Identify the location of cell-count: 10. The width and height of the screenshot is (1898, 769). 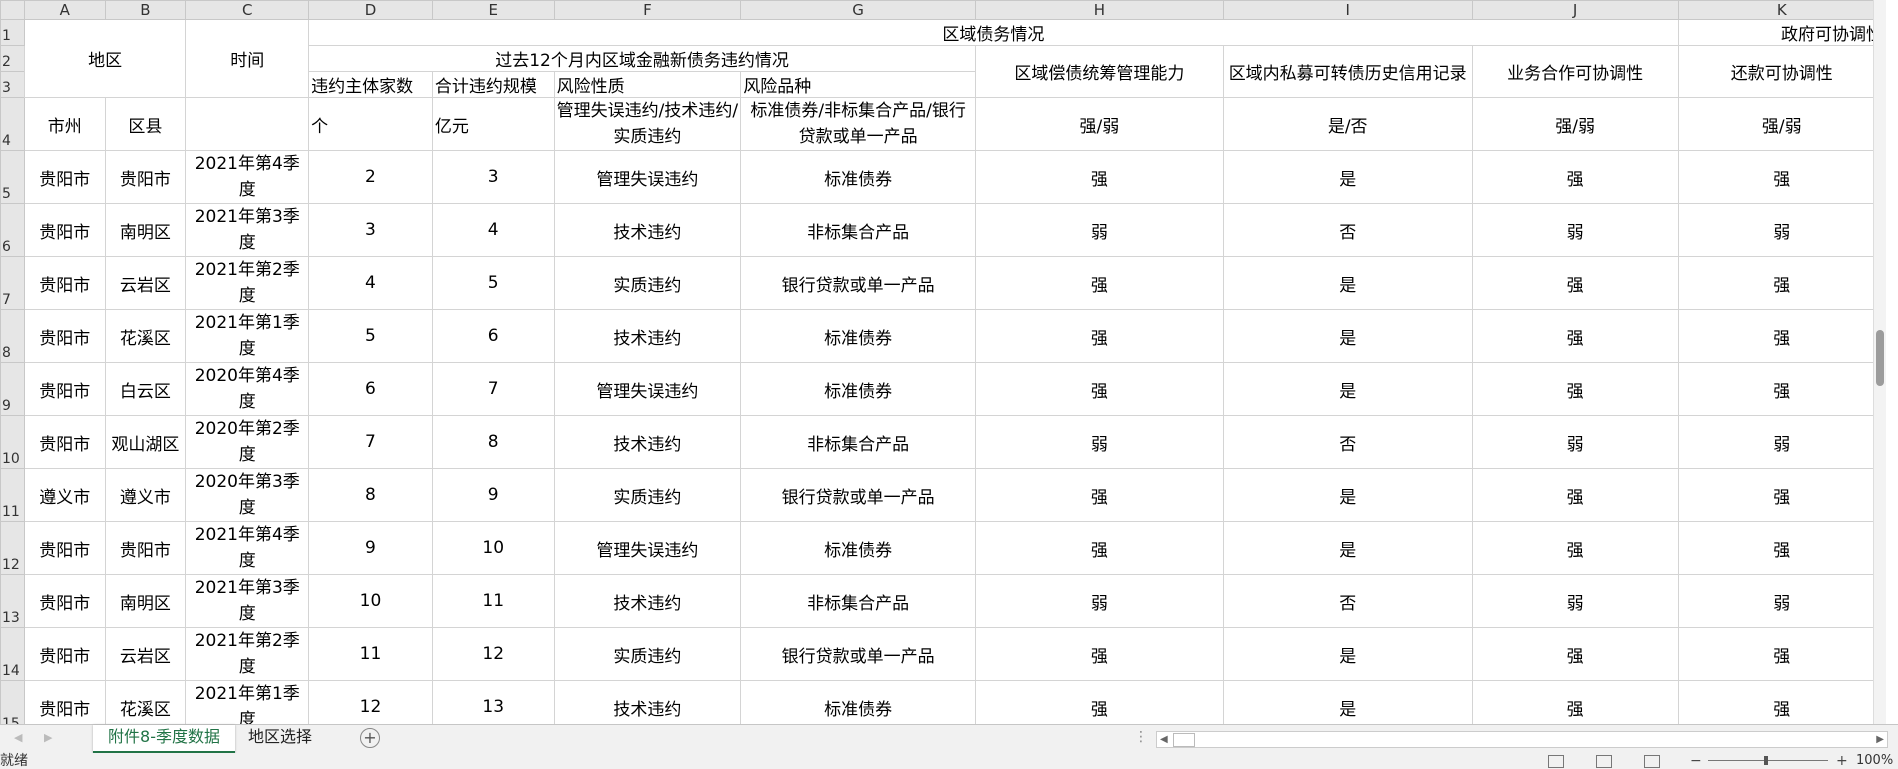
(370, 601).